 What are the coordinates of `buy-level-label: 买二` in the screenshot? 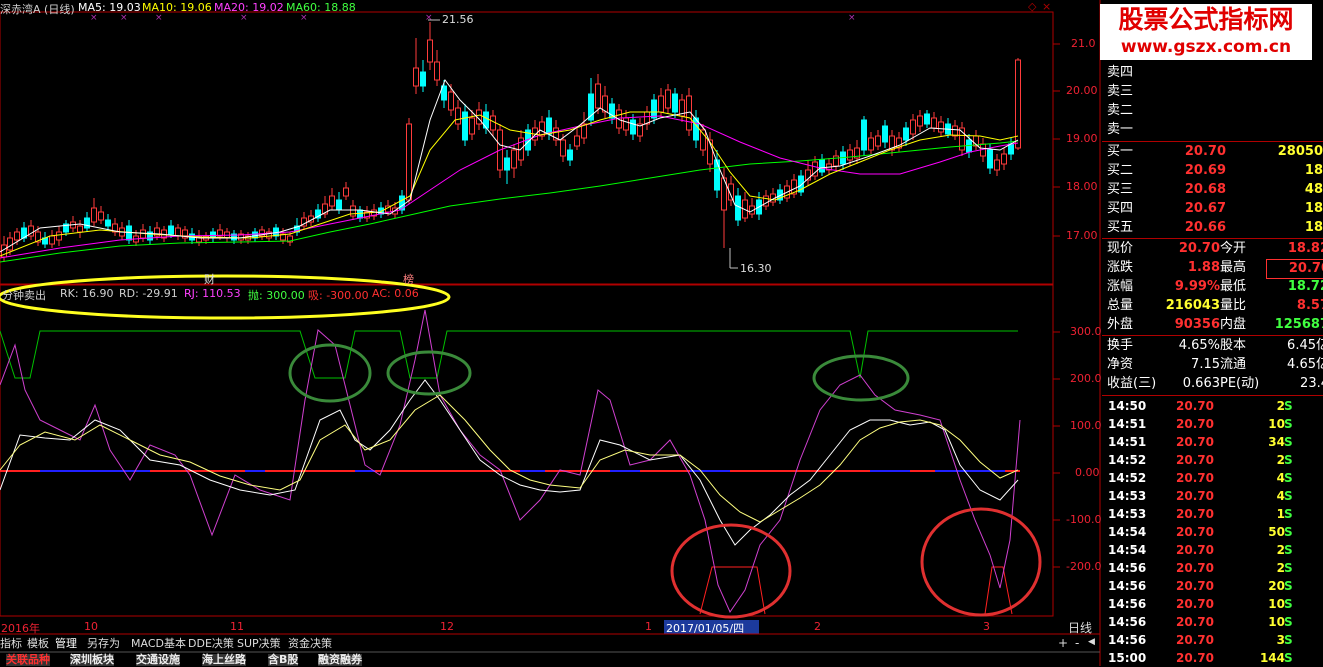 It's located at (1120, 170).